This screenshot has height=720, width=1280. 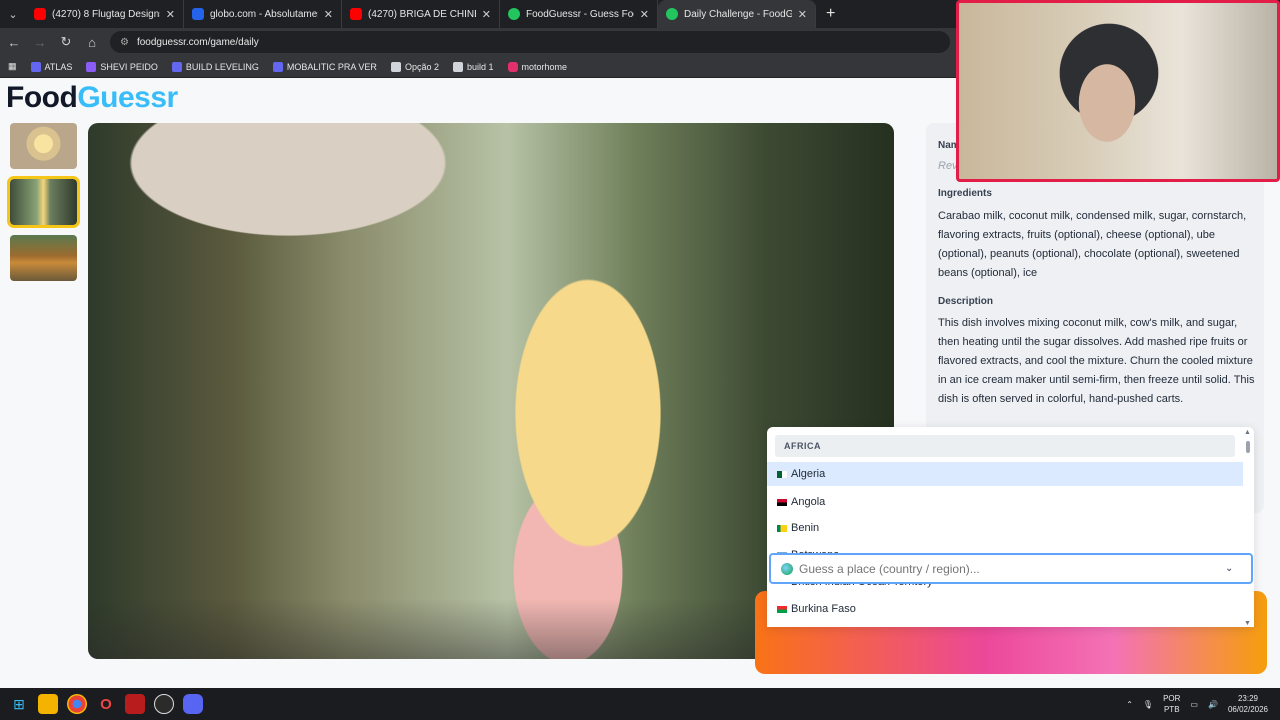 What do you see at coordinates (1247, 709) in the screenshot?
I see `clock-date: 06/02/2026` at bounding box center [1247, 709].